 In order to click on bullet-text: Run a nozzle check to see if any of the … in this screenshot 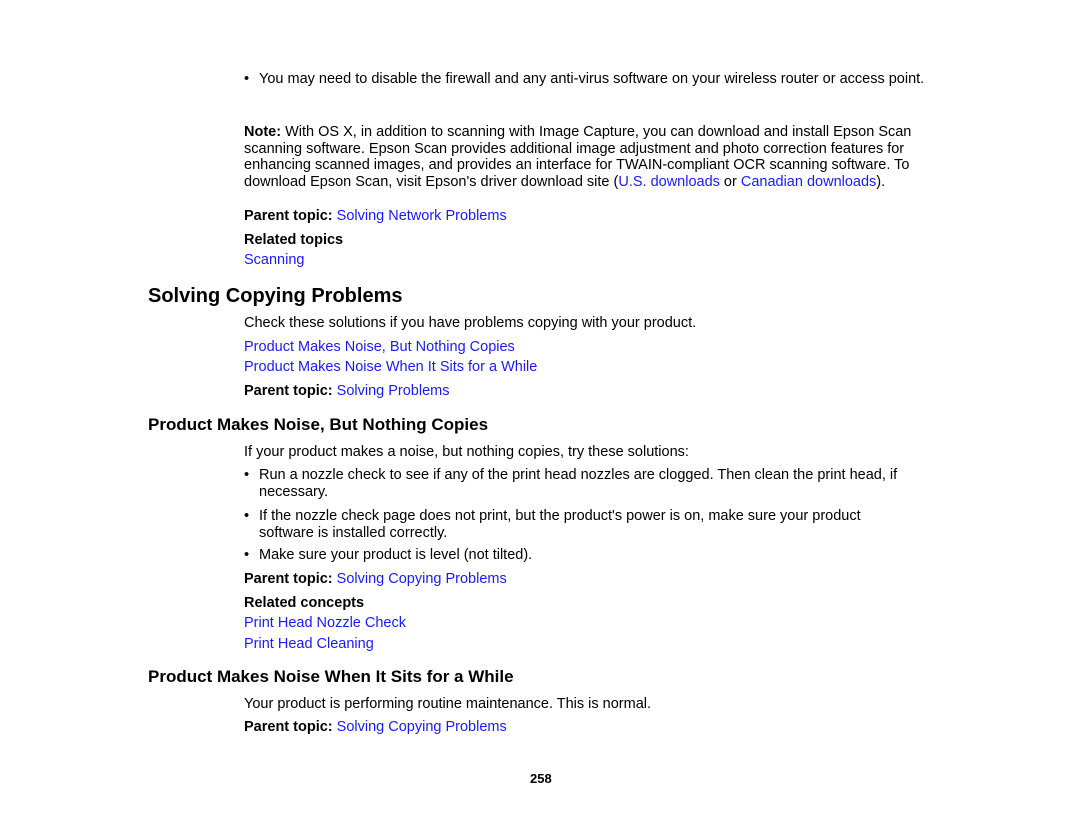, I will do `click(578, 483)`.